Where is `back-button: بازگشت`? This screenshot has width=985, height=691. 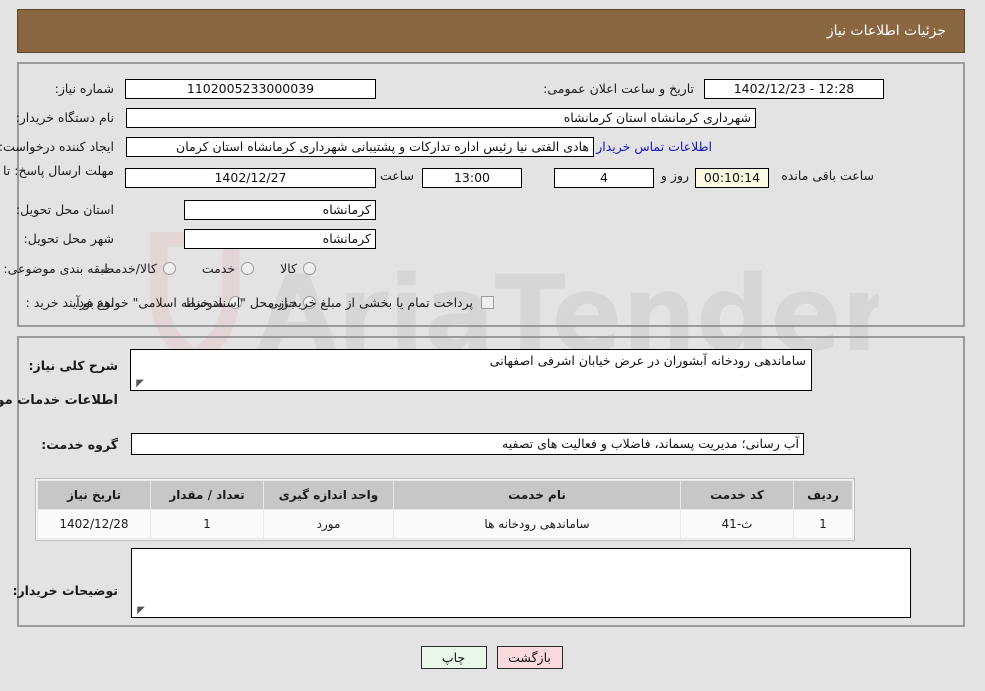
back-button: بازگشت is located at coordinates (530, 657).